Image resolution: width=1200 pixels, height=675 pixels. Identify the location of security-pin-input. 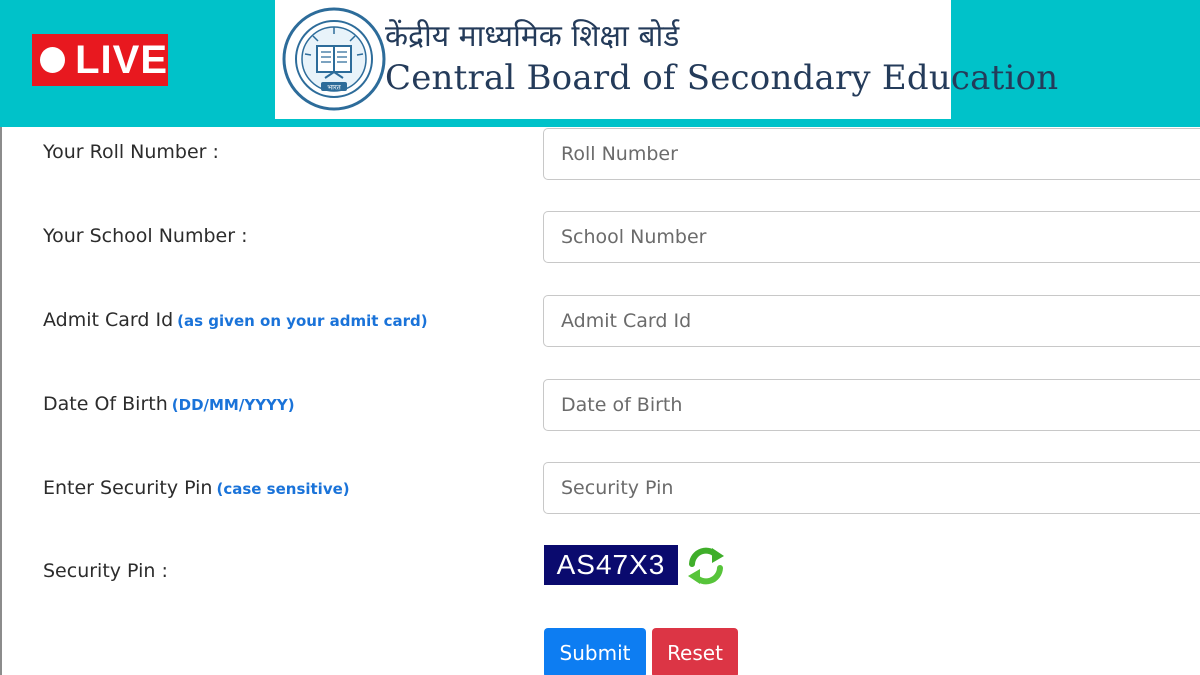
(871, 488).